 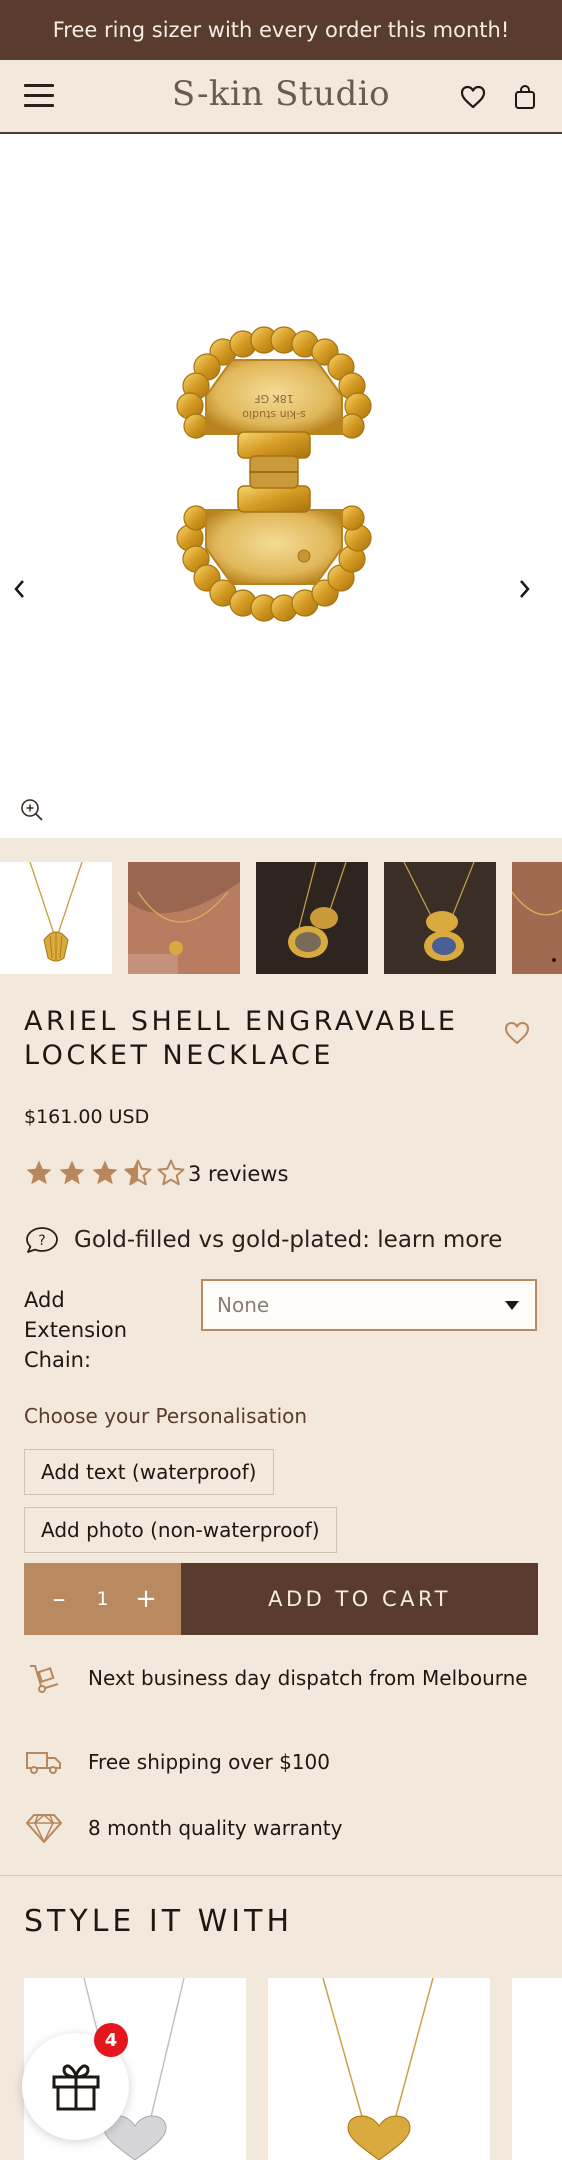 I want to click on reviews-link: 3 reviews, so click(x=238, y=1174).